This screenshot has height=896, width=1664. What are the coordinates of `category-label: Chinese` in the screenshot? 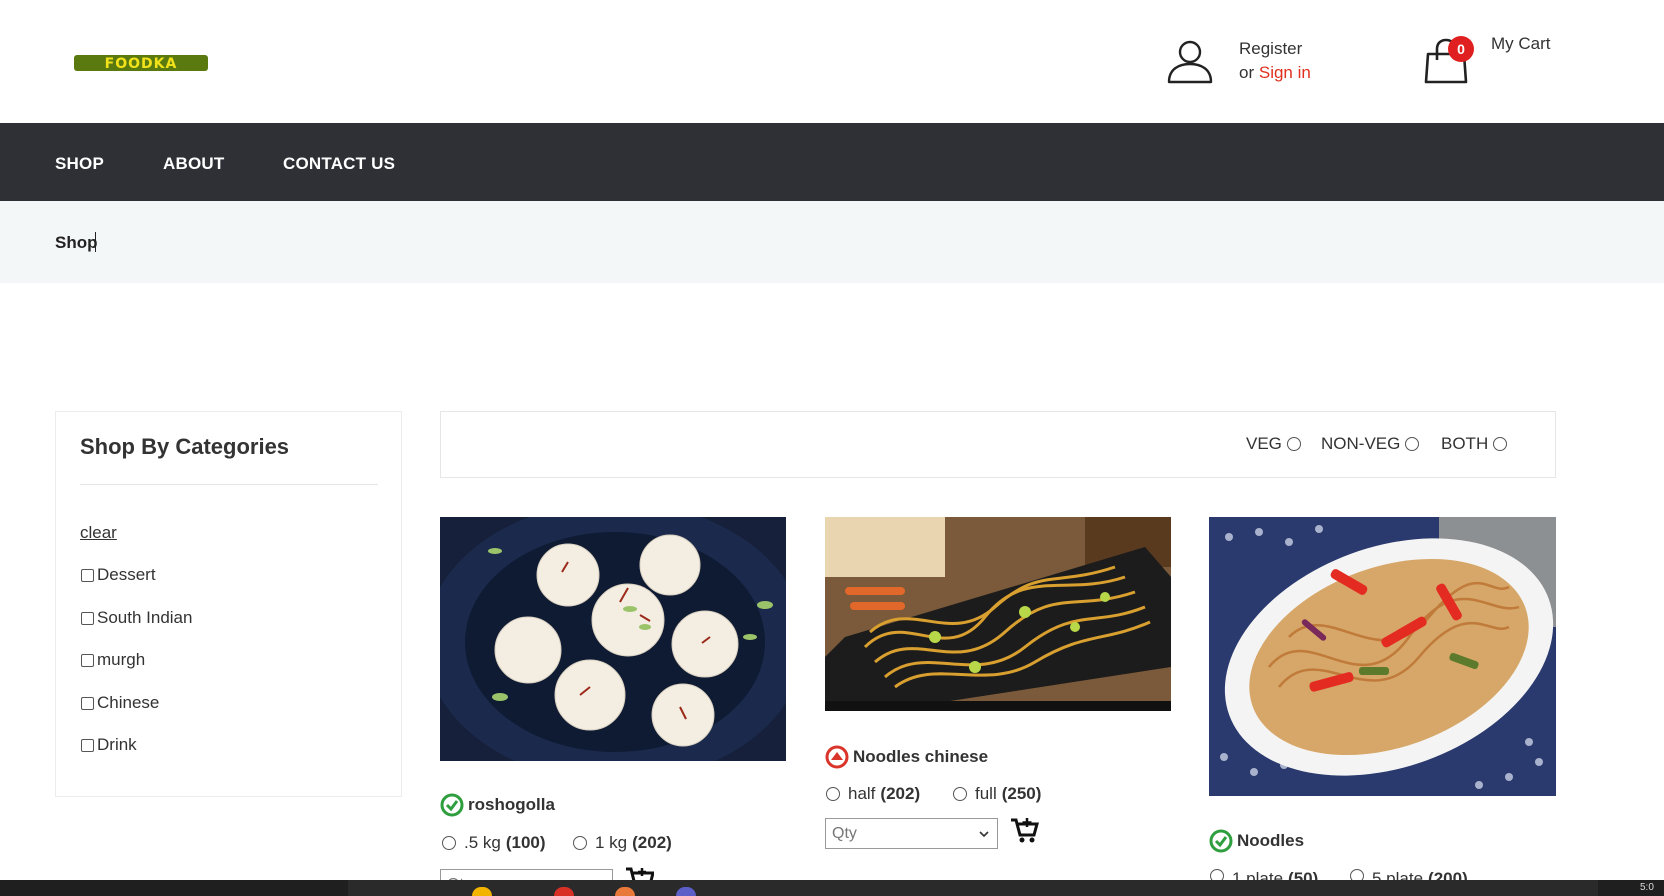 It's located at (128, 702).